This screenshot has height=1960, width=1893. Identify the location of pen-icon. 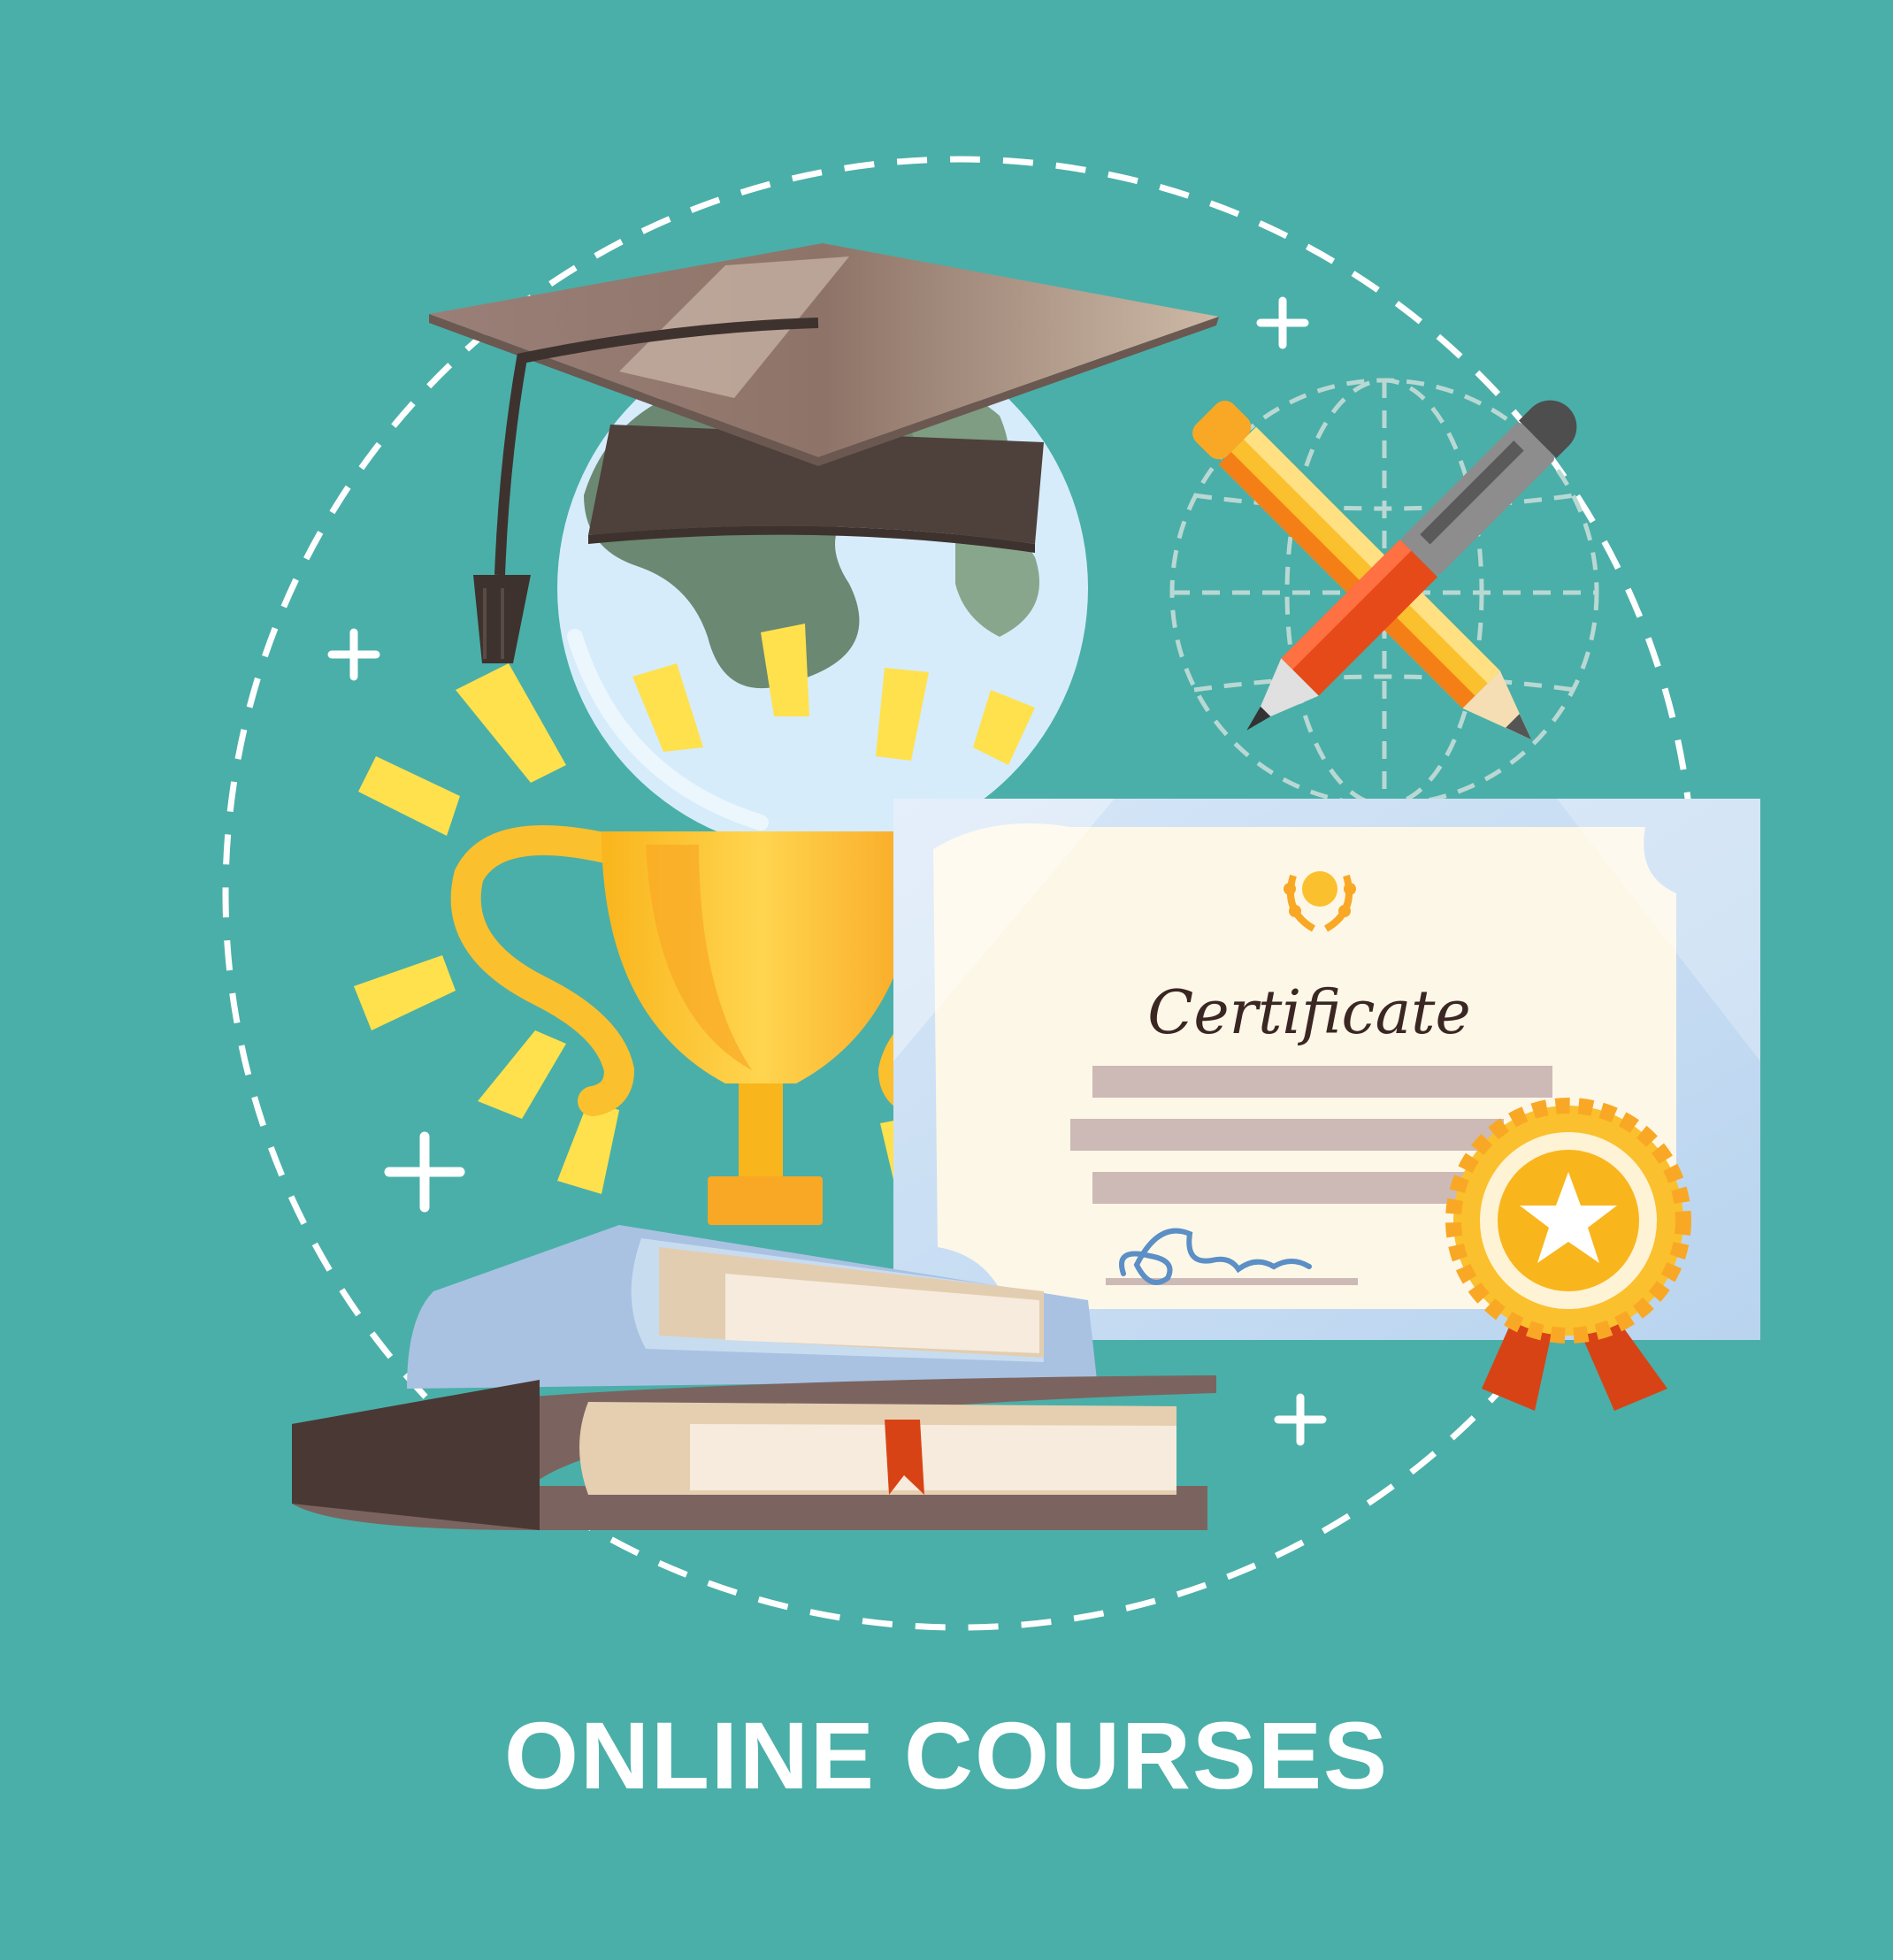
(1411, 566).